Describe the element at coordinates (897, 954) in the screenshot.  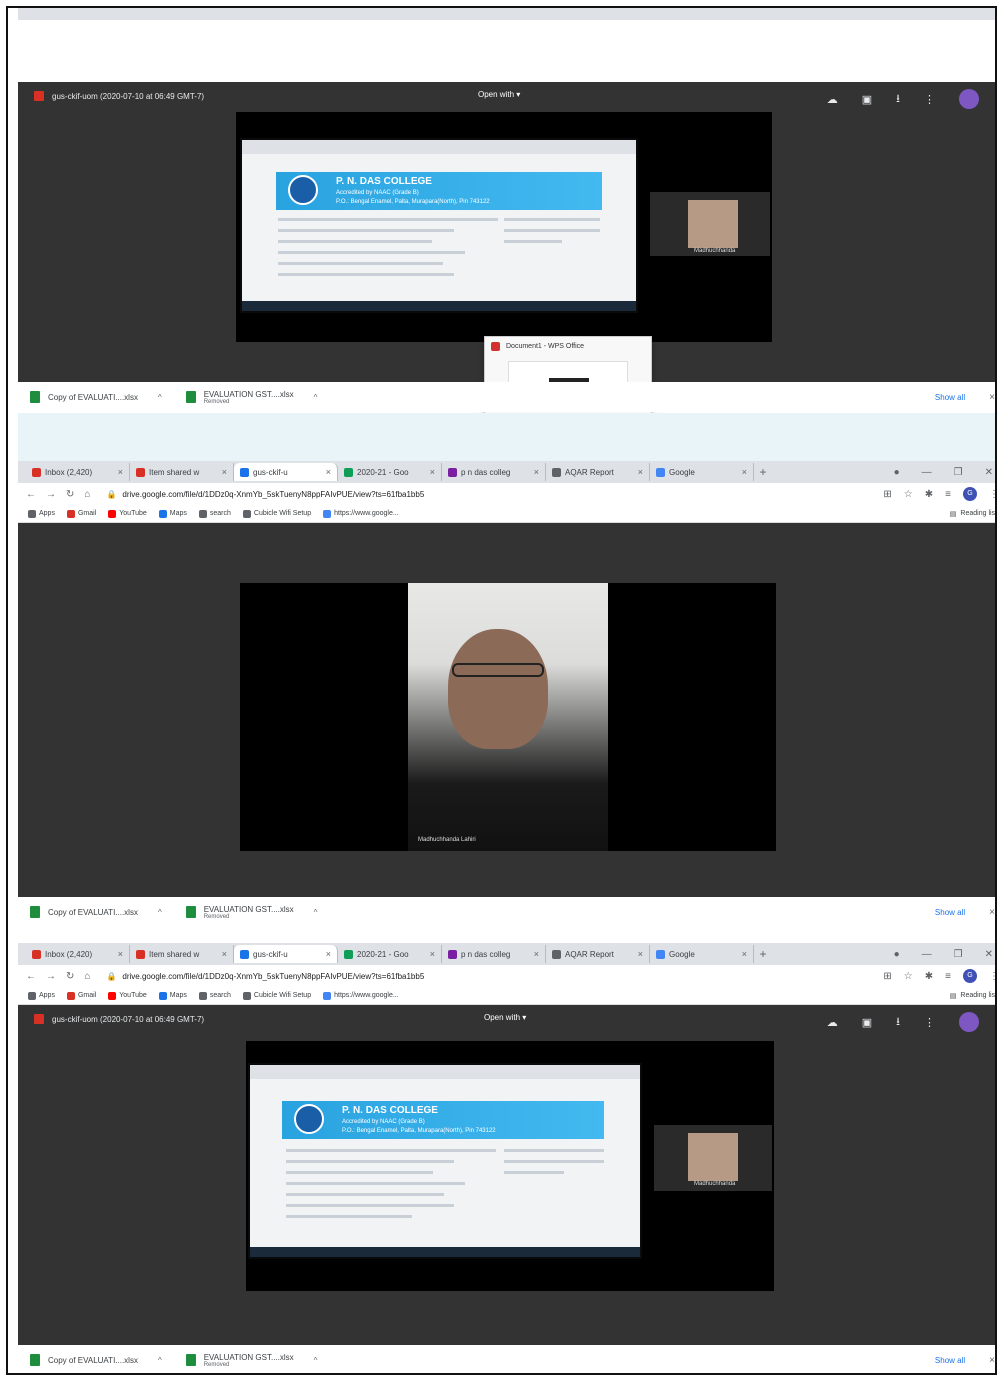
I see `record-icon: ●` at that location.